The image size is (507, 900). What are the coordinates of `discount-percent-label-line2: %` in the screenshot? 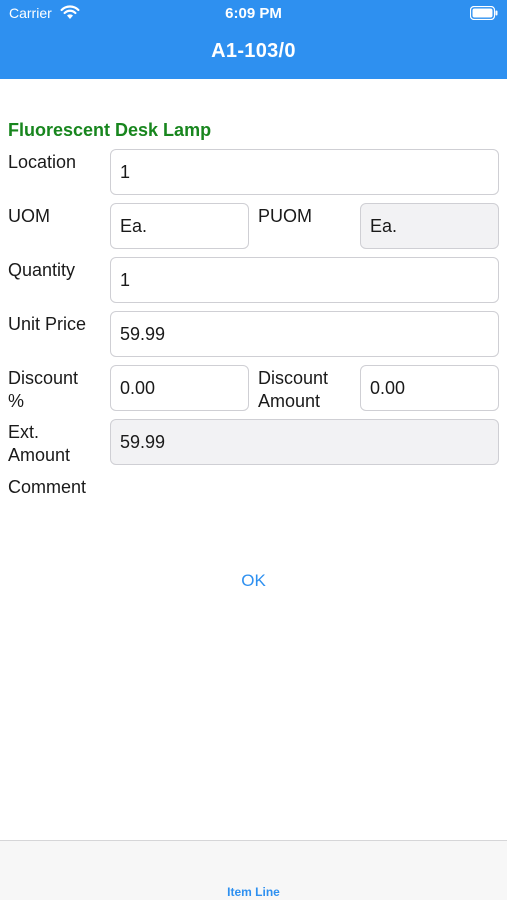 It's located at (16, 401).